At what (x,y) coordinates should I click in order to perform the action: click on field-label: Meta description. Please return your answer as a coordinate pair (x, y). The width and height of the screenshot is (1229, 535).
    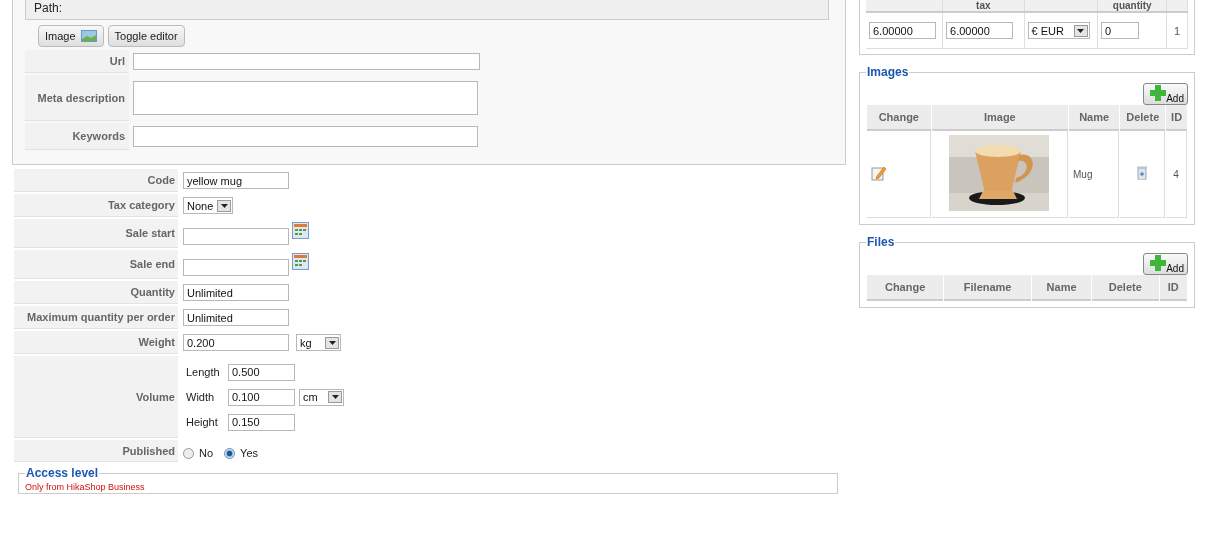
    Looking at the image, I should click on (77, 98).